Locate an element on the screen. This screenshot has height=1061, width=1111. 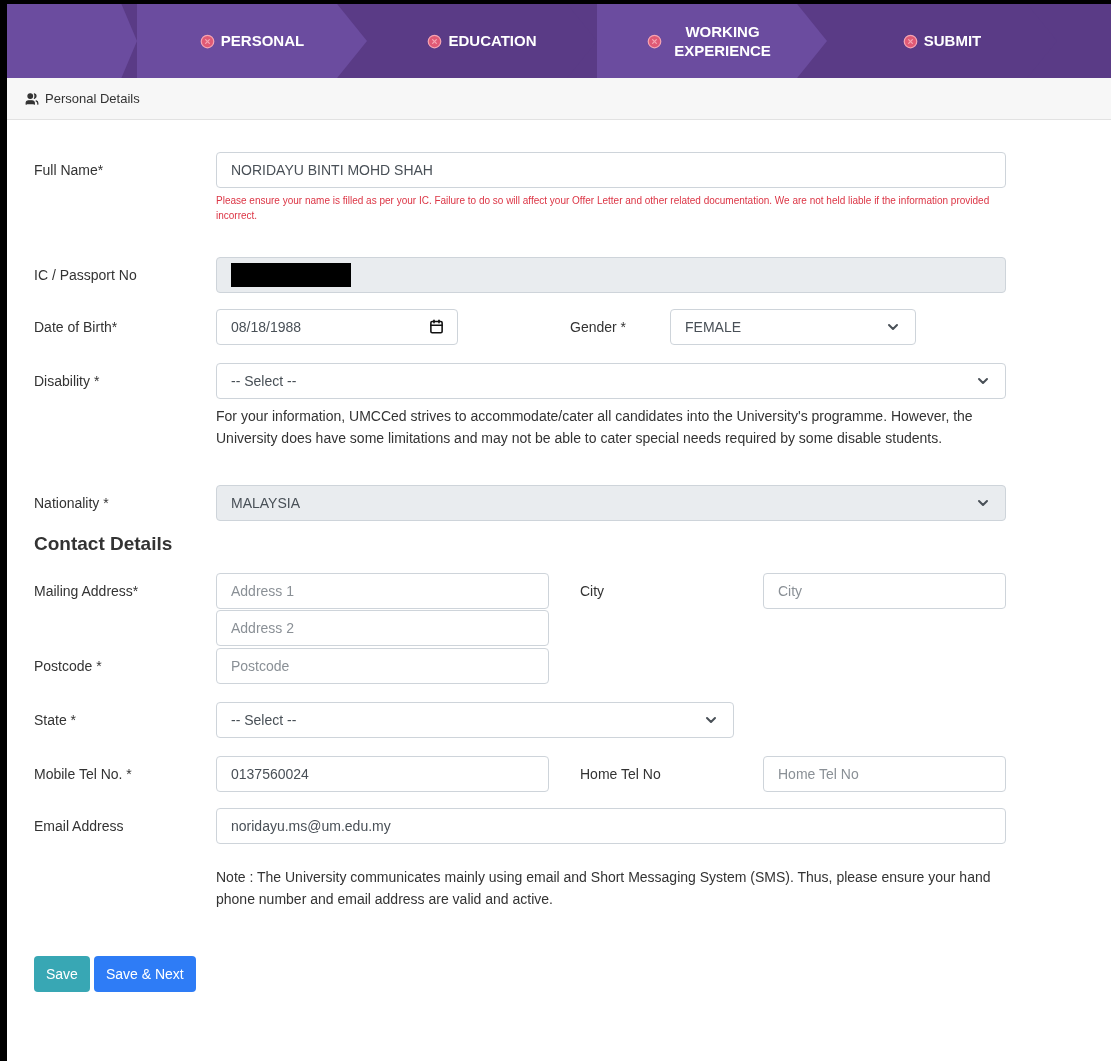
mobile-field: 0137560024 is located at coordinates (382, 774).